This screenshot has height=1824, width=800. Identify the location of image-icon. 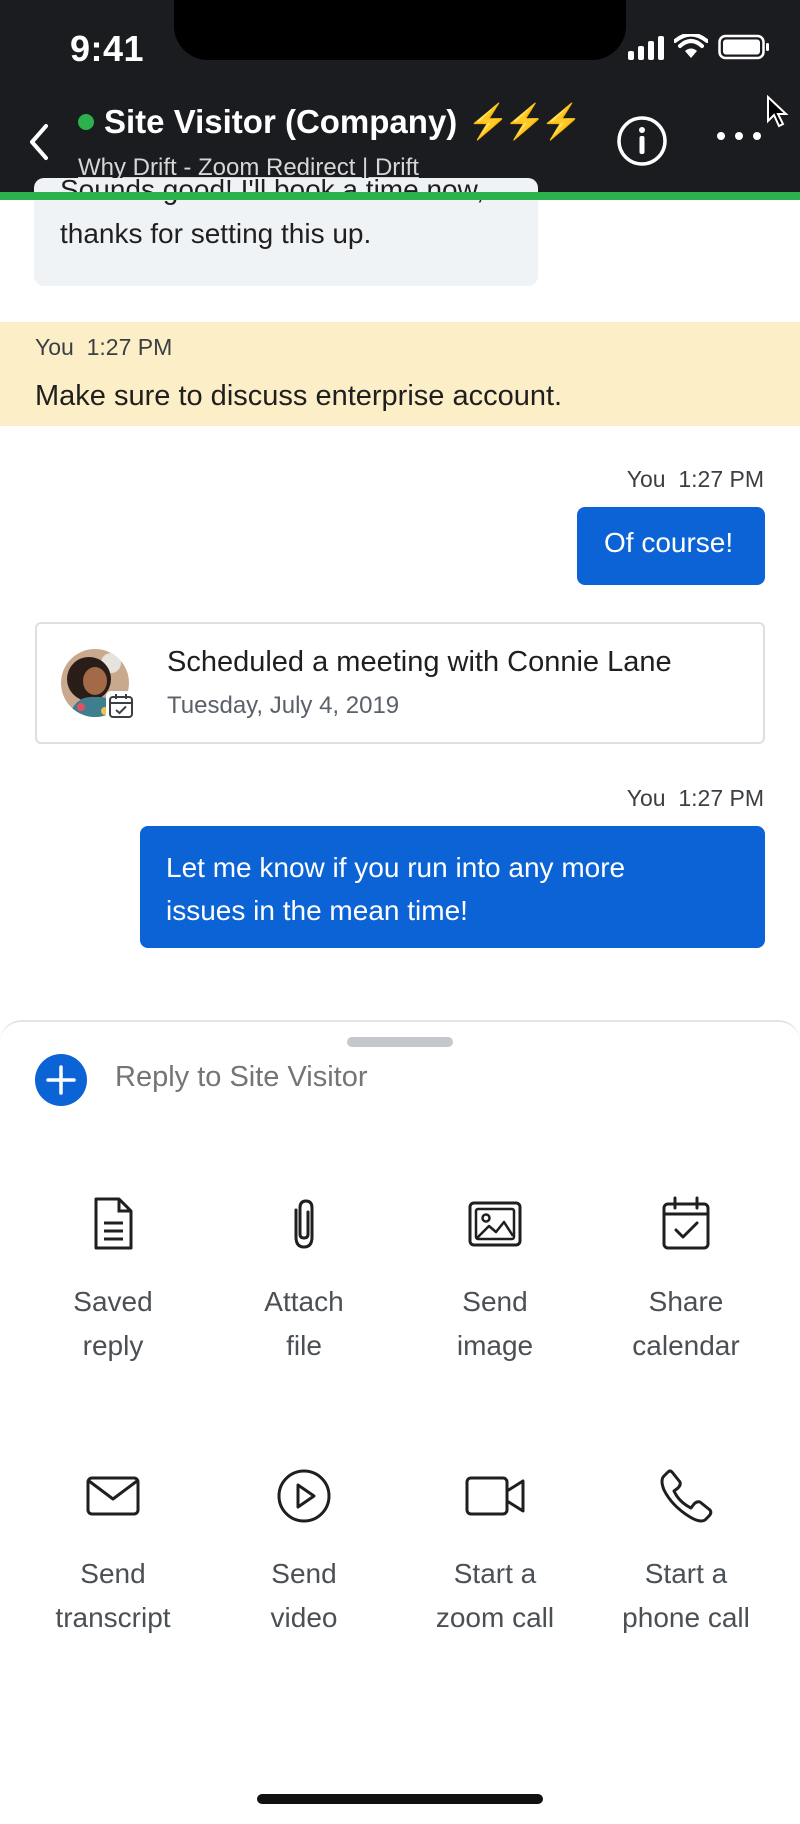
(495, 1224).